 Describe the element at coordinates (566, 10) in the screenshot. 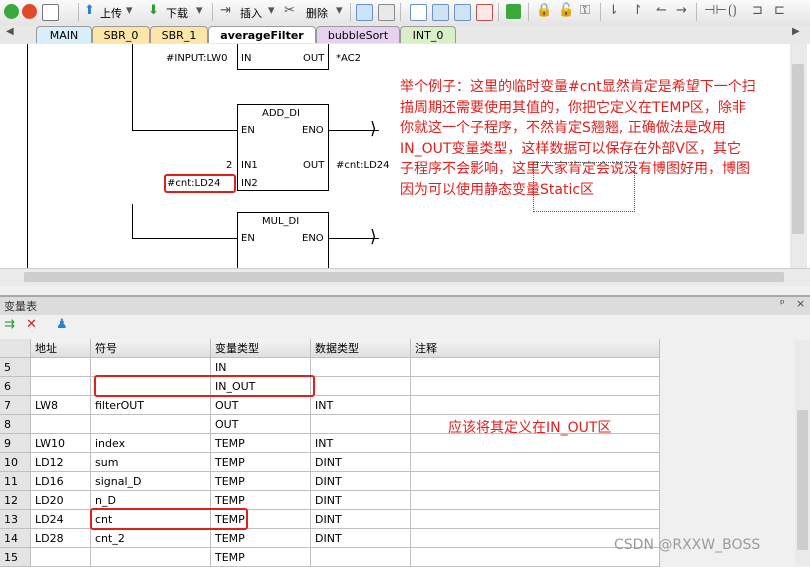

I see `unlock-icon: 🔓` at that location.